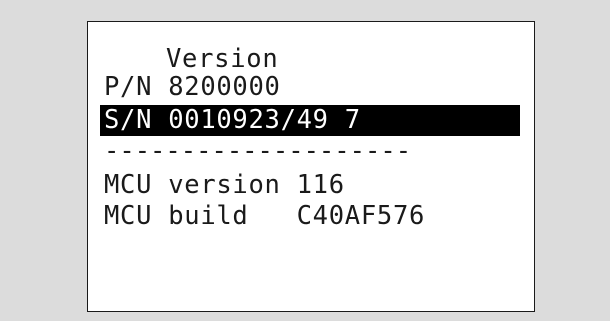  I want to click on part-number-row: P/N 8200000, so click(192, 87).